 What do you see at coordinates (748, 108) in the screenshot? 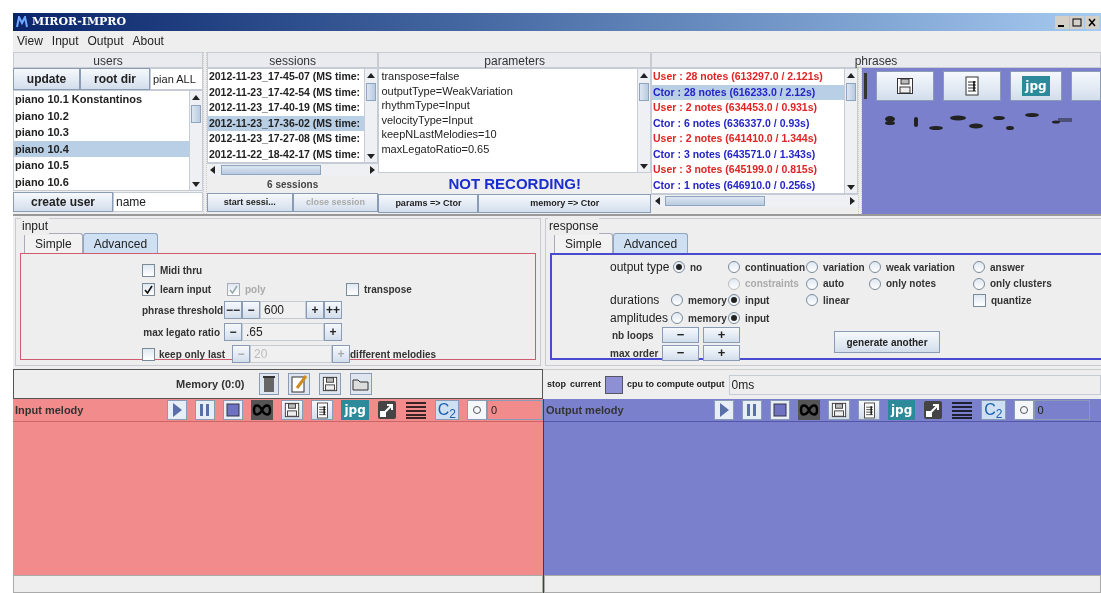
I see `phrase-item: User : 2 notes (634453.0 / 0.931s)` at bounding box center [748, 108].